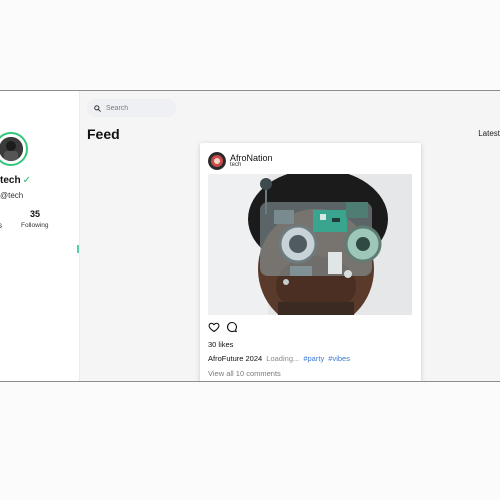  Describe the element at coordinates (232, 327) in the screenshot. I see `comment-icon` at that location.